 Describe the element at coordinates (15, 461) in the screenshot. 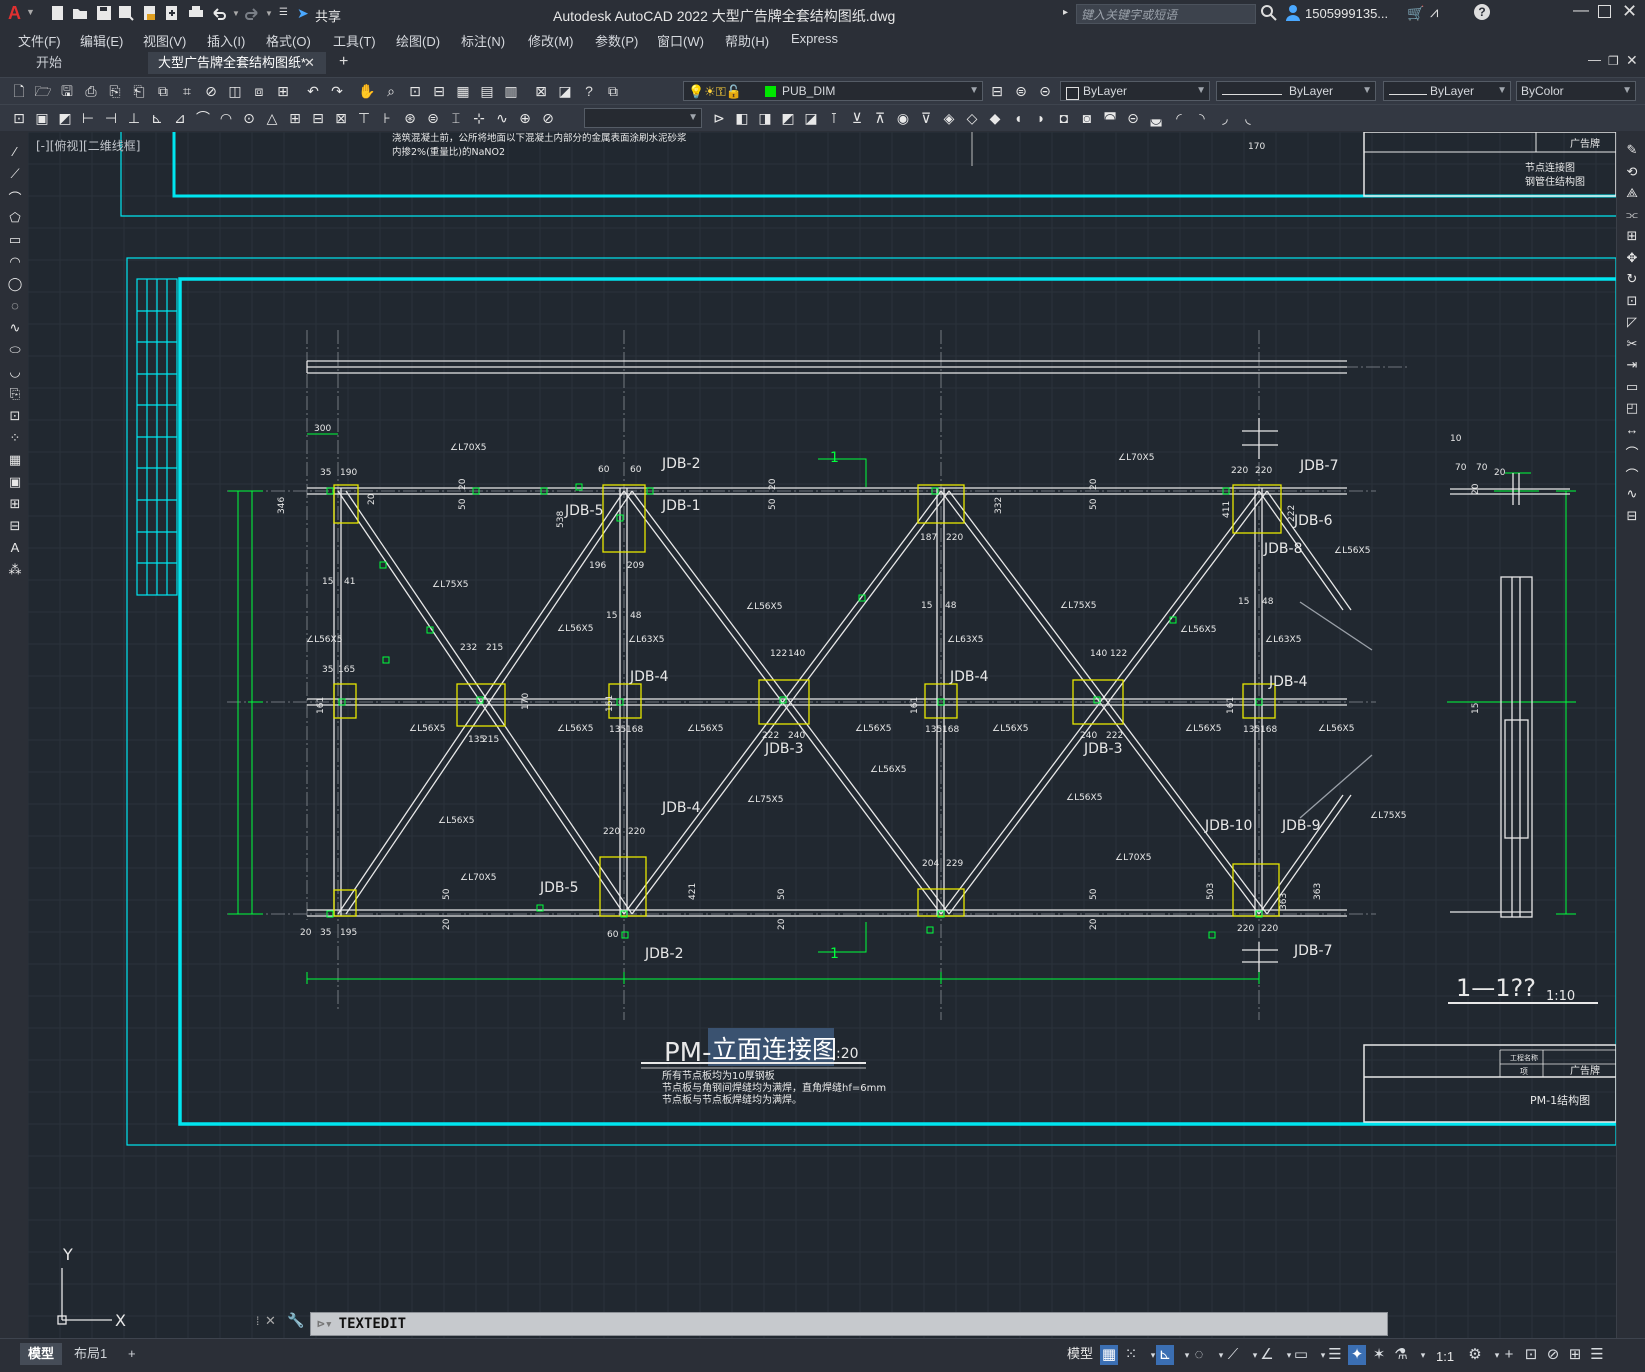

I see `draw-tool-14-icon: ▦` at that location.